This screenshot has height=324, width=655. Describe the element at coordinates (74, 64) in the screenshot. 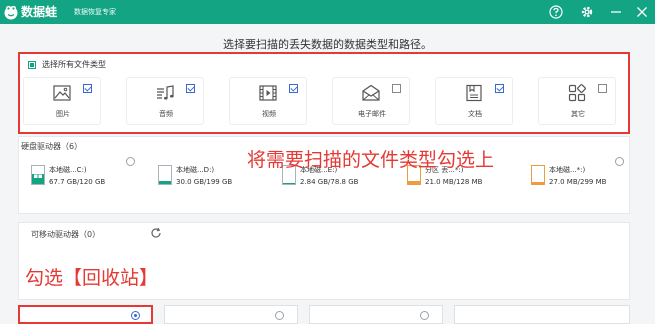

I see `select-all-label: 选择所有文件类型` at that location.